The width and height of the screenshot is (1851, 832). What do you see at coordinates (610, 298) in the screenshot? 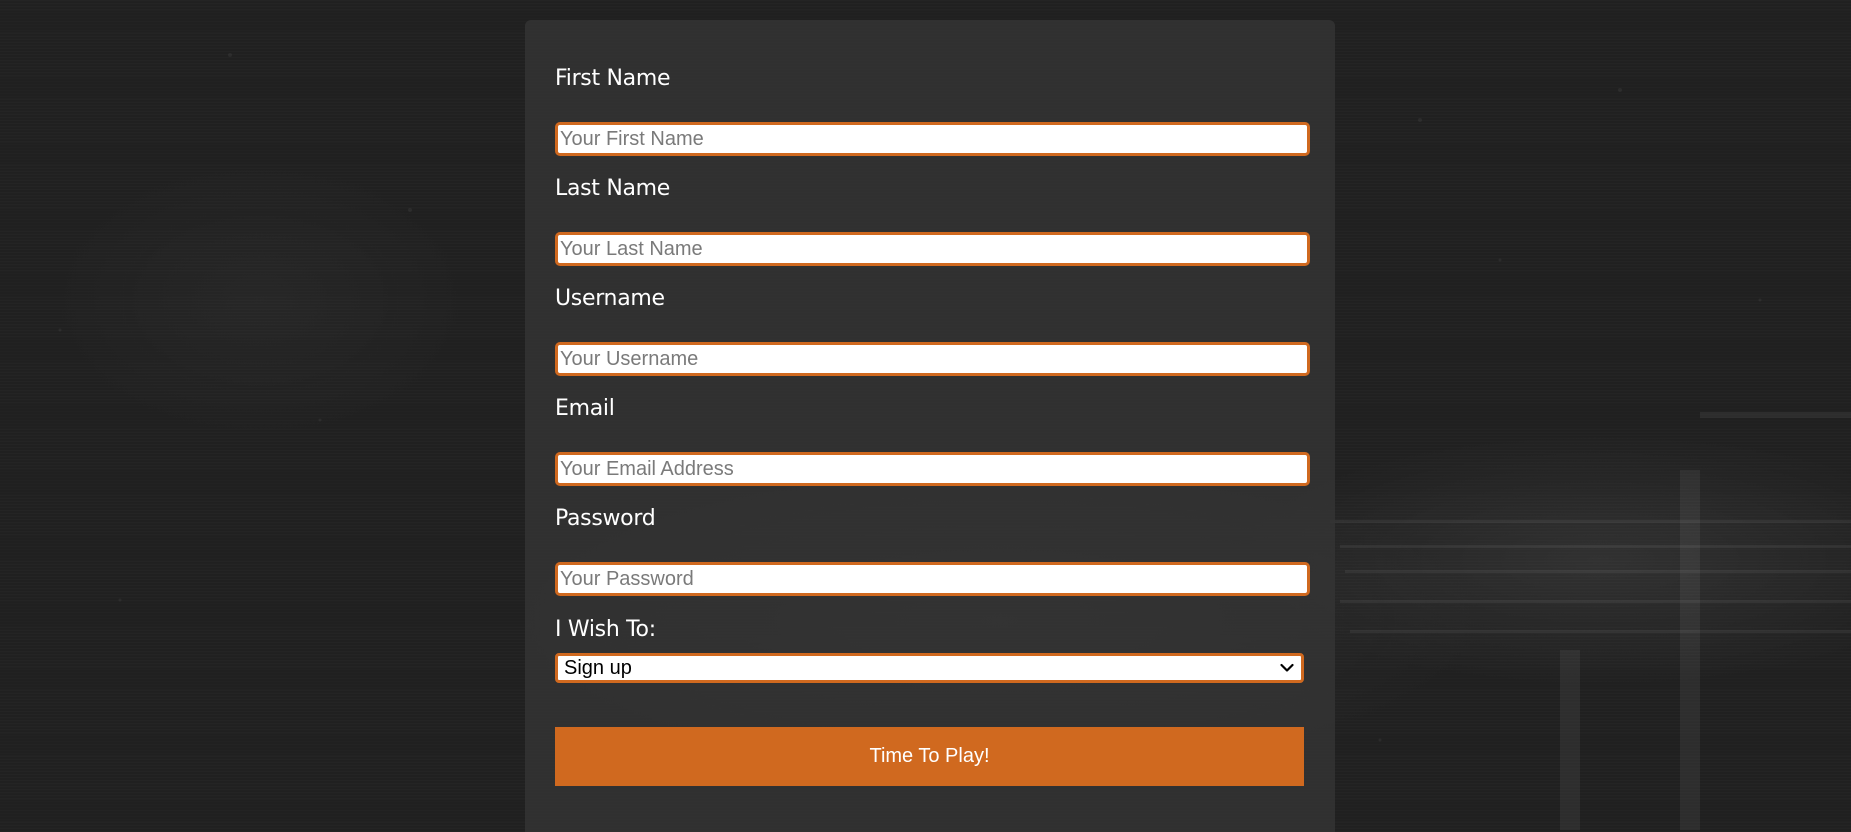
I see `username-label: Username` at bounding box center [610, 298].